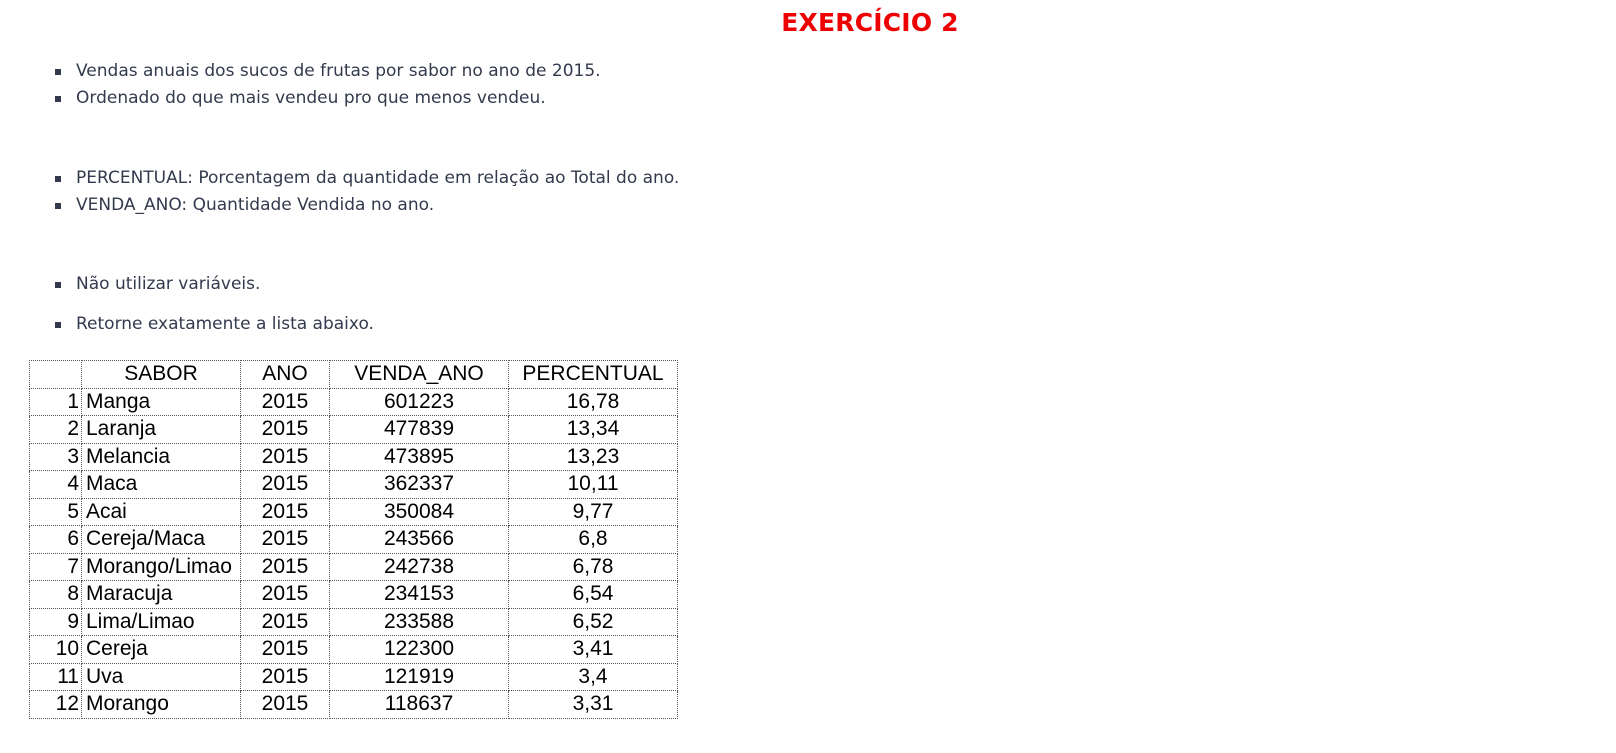  I want to click on cell-venda-ano: 121919, so click(419, 676).